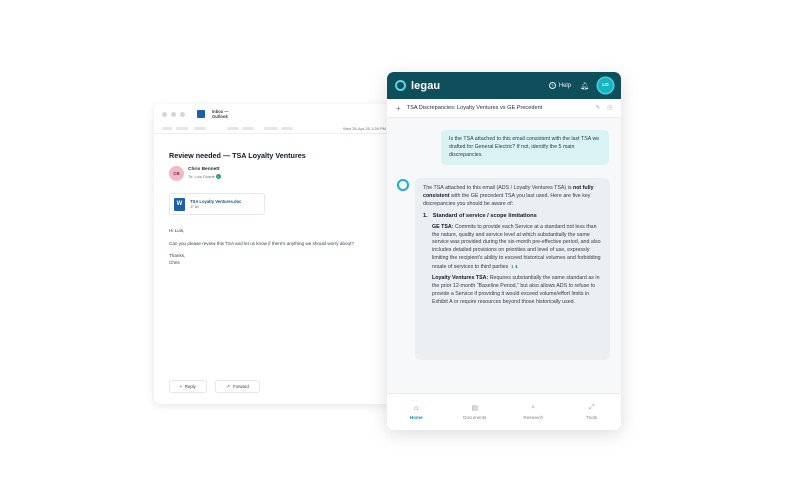  What do you see at coordinates (174, 262) in the screenshot?
I see `email-signature: Chris` at bounding box center [174, 262].